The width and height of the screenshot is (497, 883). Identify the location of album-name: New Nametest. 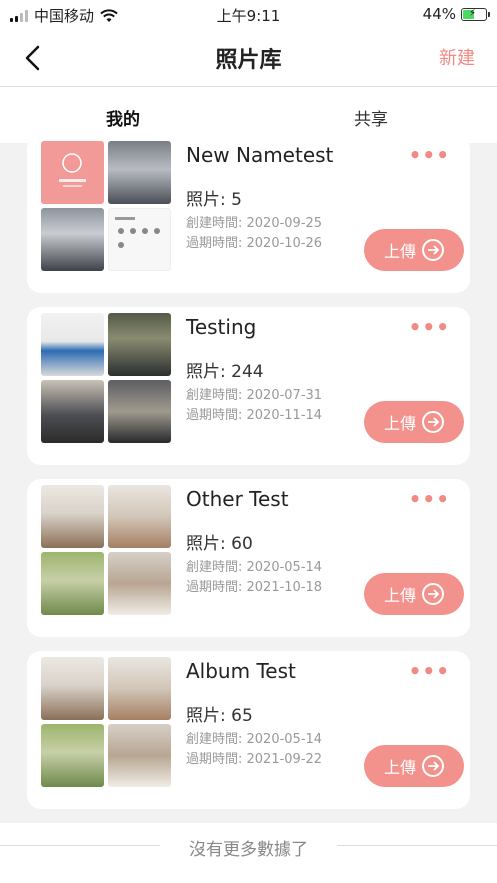
(260, 155).